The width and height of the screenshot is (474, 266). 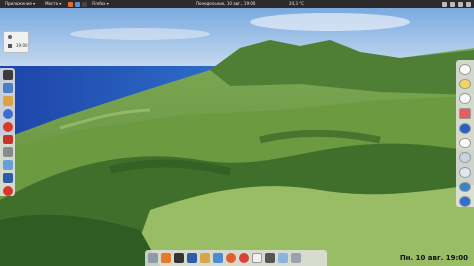 I want to click on cd-icon, so click(x=465, y=157).